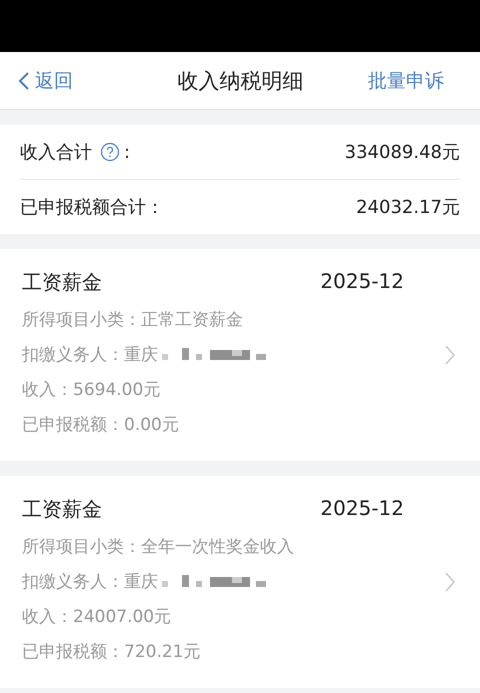 Image resolution: width=480 pixels, height=693 pixels. What do you see at coordinates (91, 389) in the screenshot?
I see `detail-text: 收入：5694.00元` at bounding box center [91, 389].